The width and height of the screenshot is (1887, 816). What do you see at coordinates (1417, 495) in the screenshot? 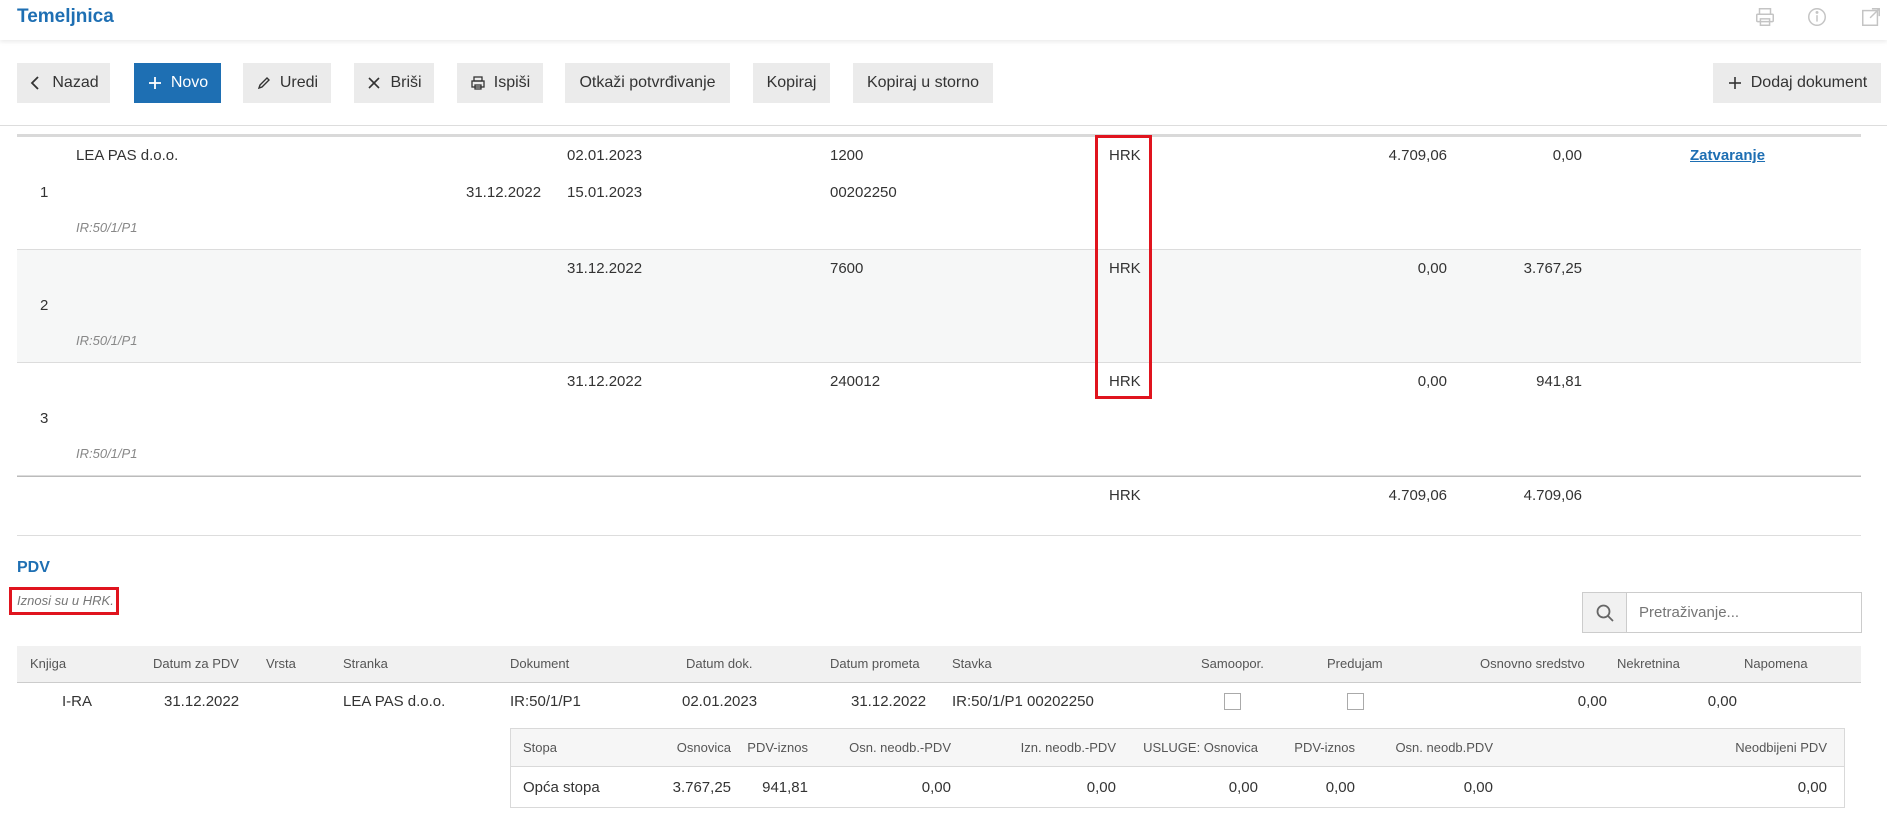
I see `total-debit: 4.709,06` at bounding box center [1417, 495].